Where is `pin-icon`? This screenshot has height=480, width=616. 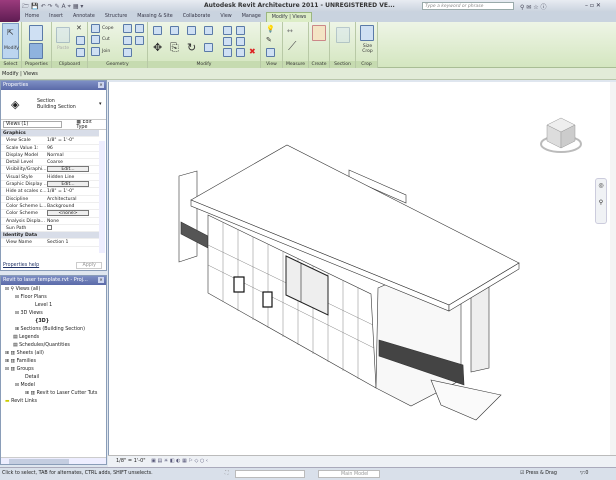 pin-icon is located at coordinates (227, 52).